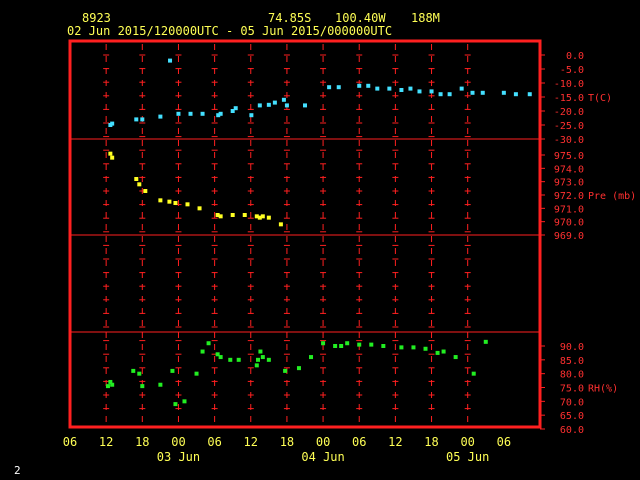 The image size is (640, 480). What do you see at coordinates (572, 389) in the screenshot?
I see `y-tick-label: 75.0` at bounding box center [572, 389].